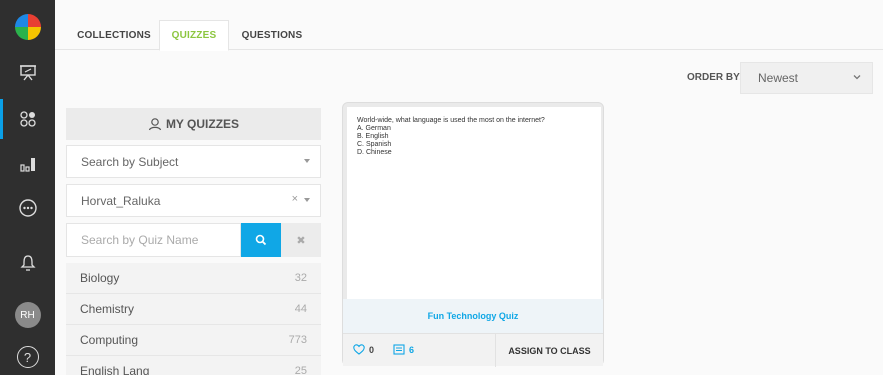 The height and width of the screenshot is (375, 883). I want to click on quizzes-grid-icon, so click(27, 119).